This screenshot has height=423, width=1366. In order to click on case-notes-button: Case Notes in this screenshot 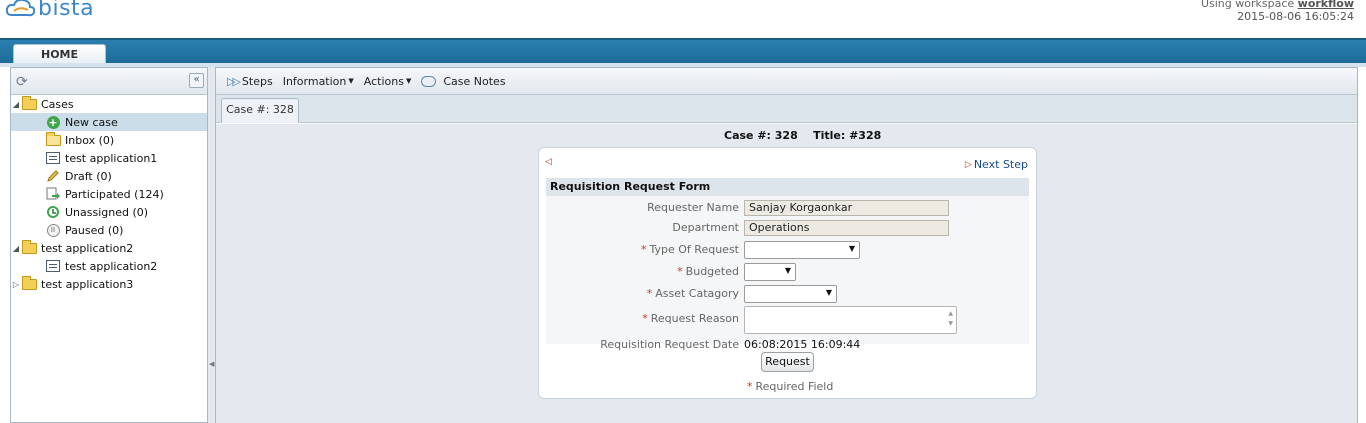, I will do `click(463, 81)`.